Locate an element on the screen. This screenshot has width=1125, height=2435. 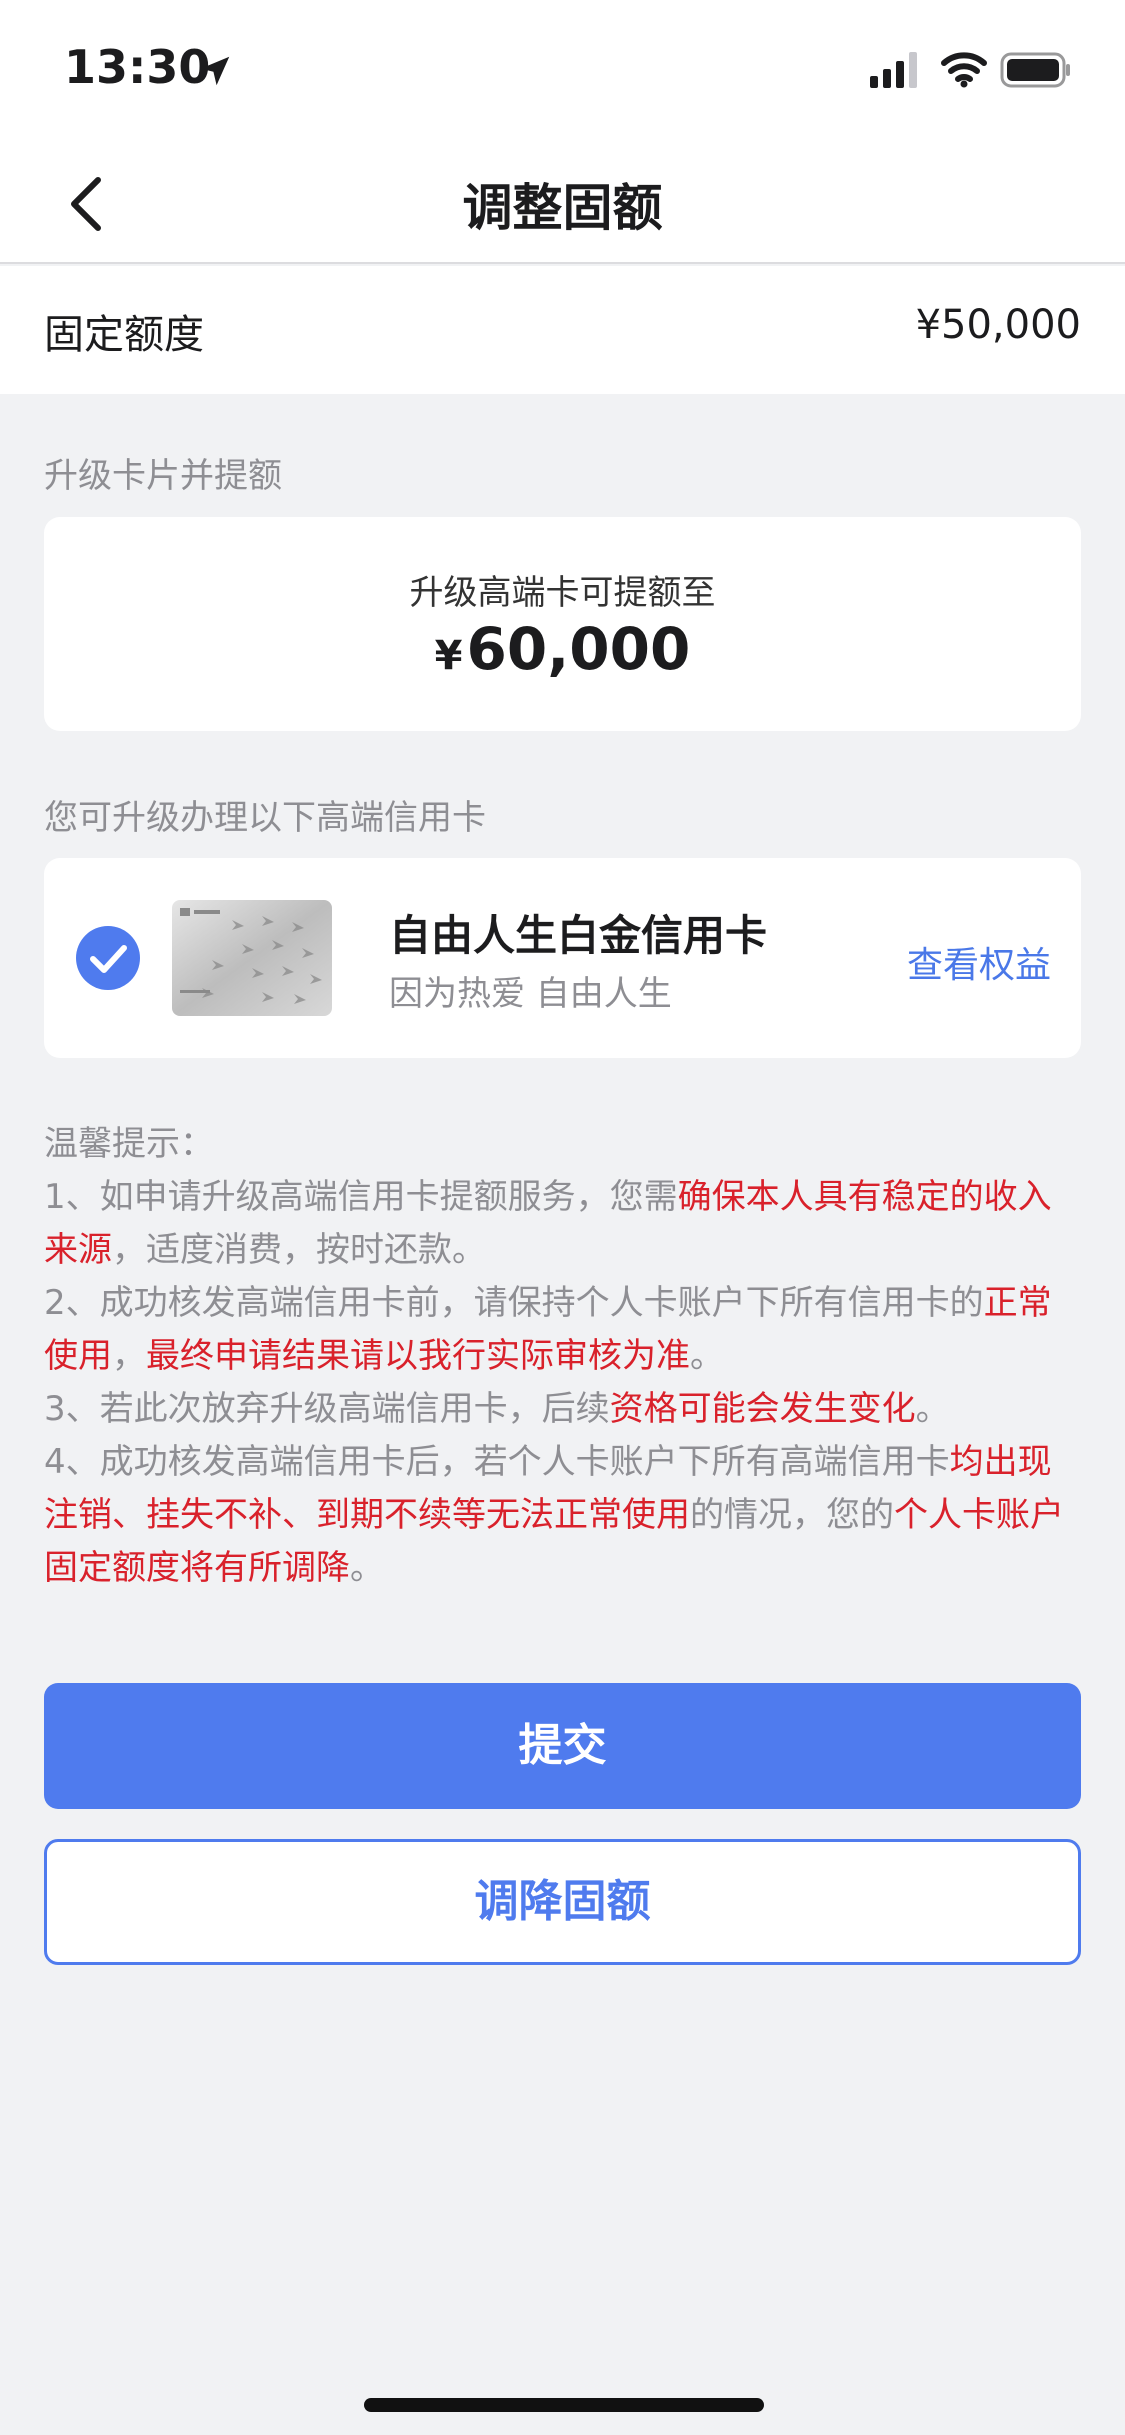
page-title: 调整固额 is located at coordinates (562, 208).